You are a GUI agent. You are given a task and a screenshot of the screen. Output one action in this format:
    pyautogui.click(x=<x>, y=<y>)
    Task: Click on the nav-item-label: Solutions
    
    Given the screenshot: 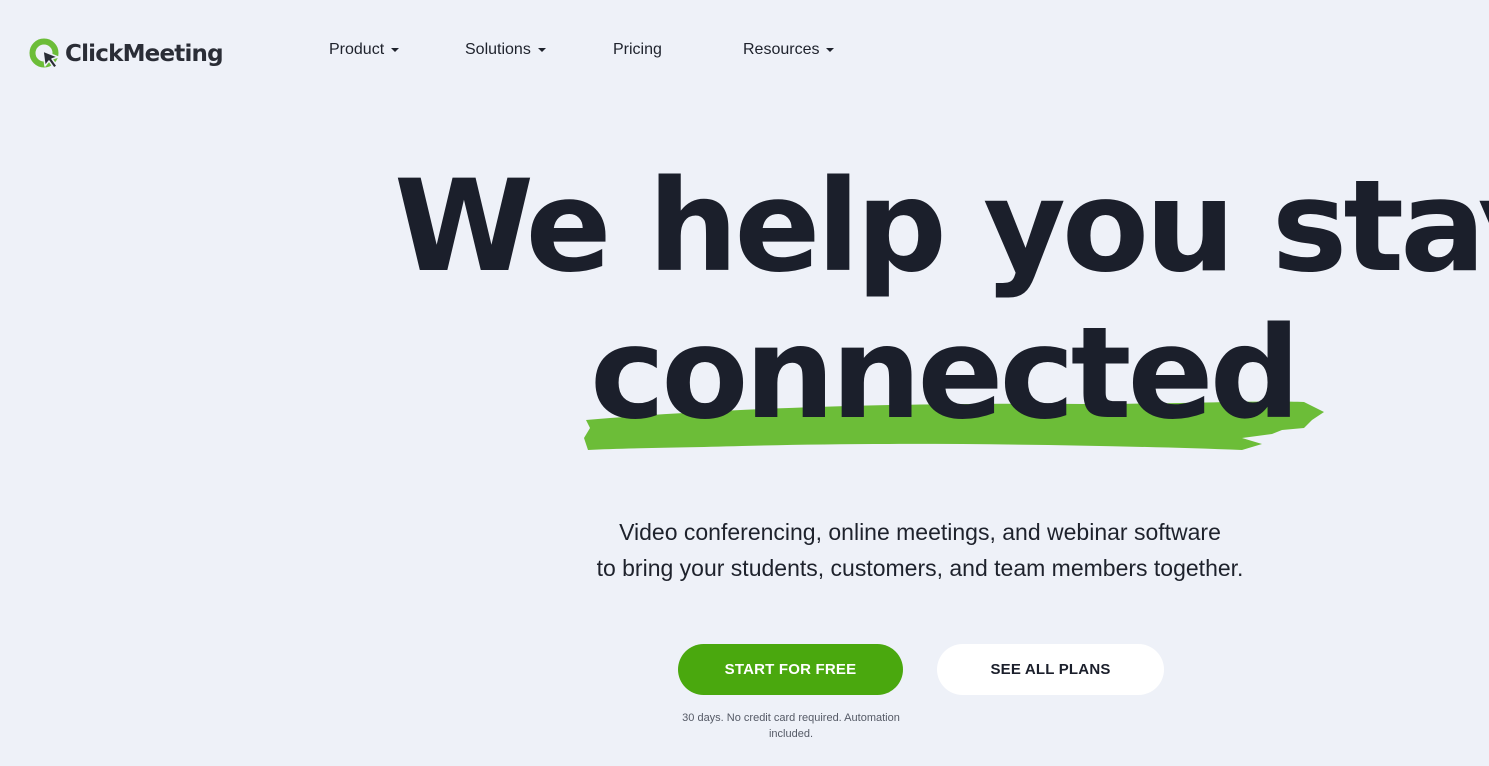 What is the action you would take?
    pyautogui.click(x=498, y=49)
    